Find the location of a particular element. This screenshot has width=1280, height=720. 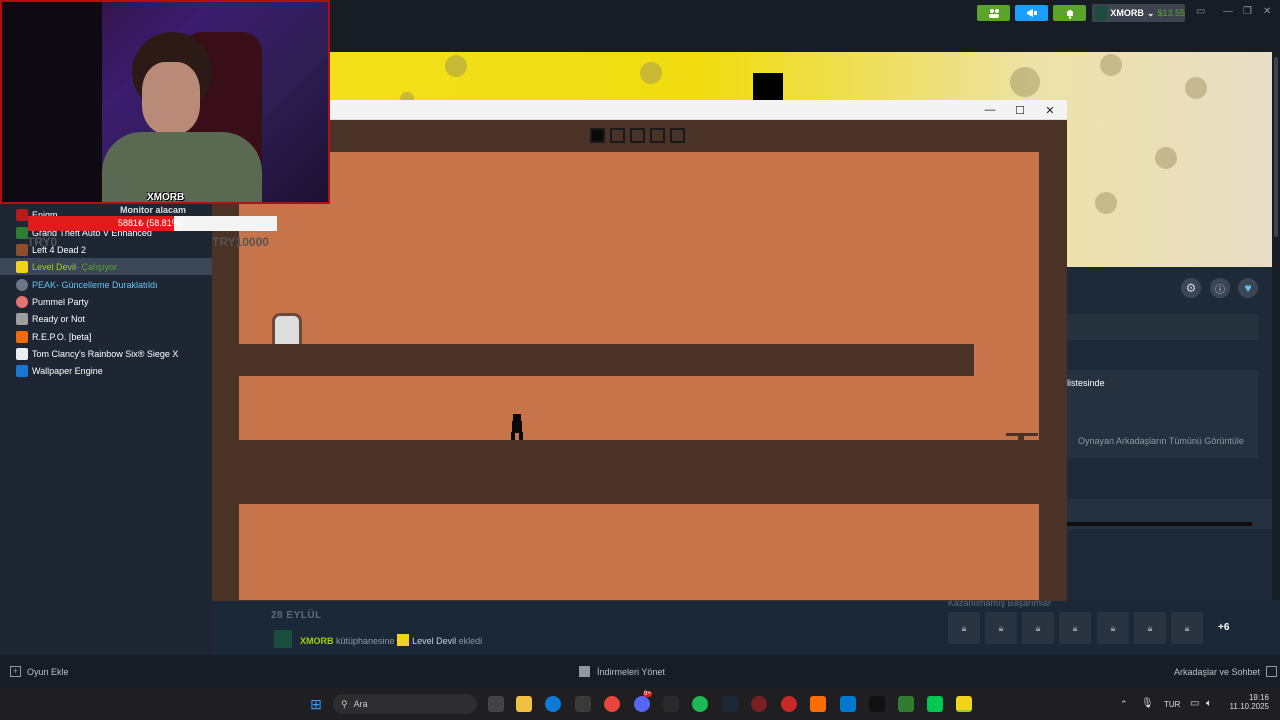

plus-icon: + is located at coordinates (15, 671).